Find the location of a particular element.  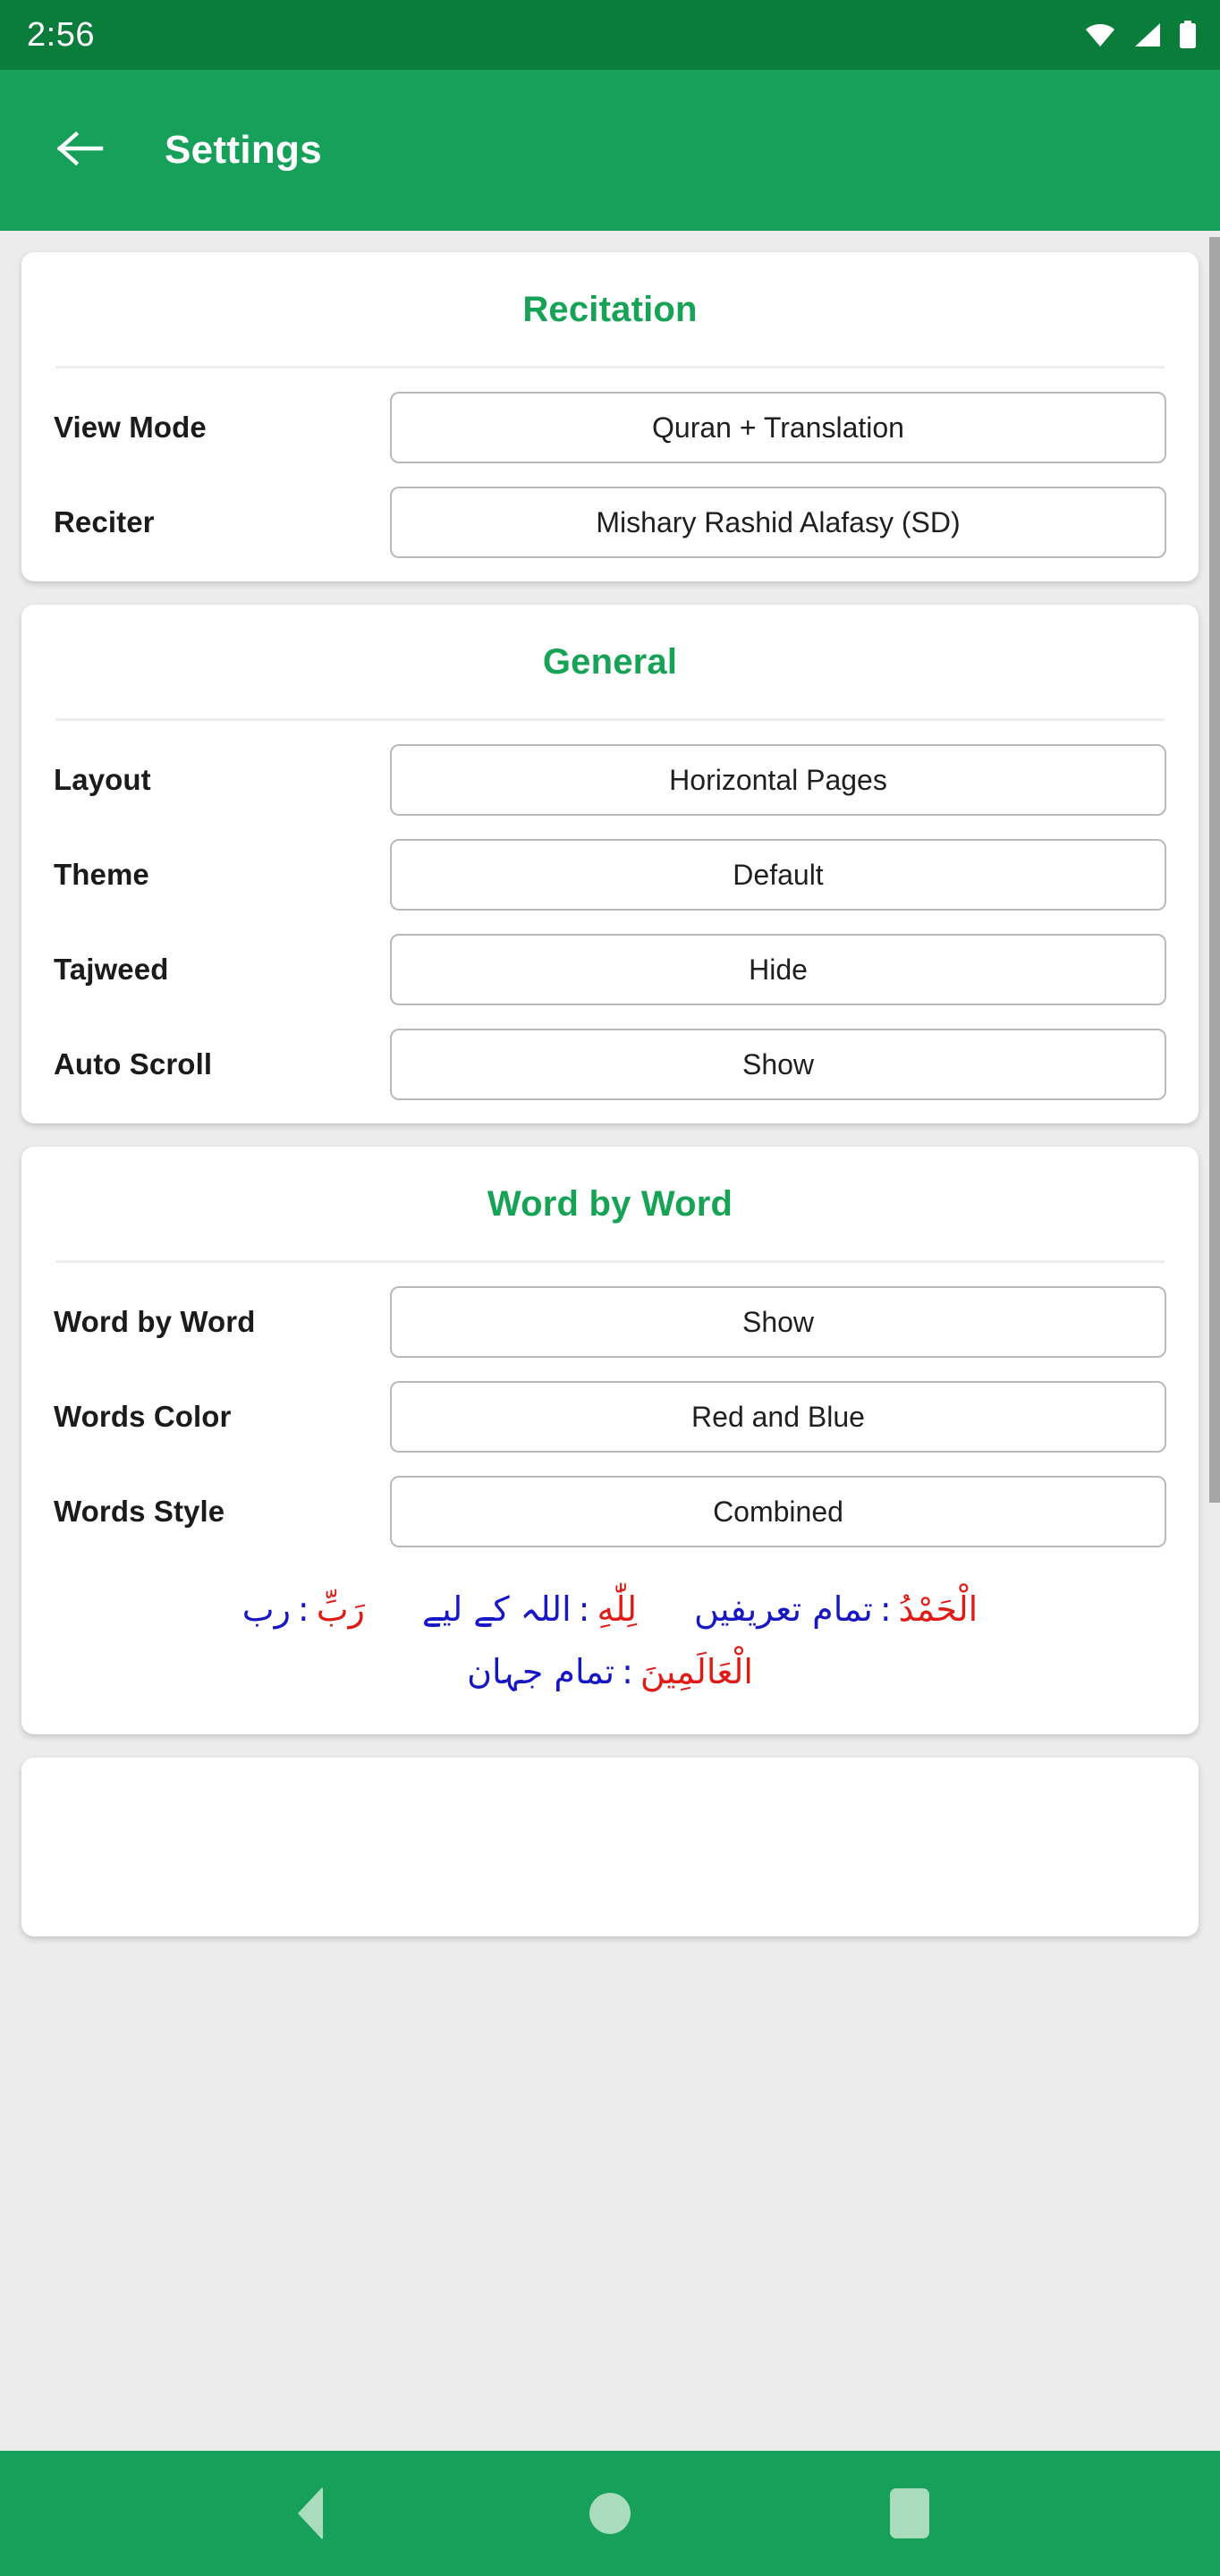

word-pair: الْعَالَمِينَ:تمام جہان is located at coordinates (610, 1671).